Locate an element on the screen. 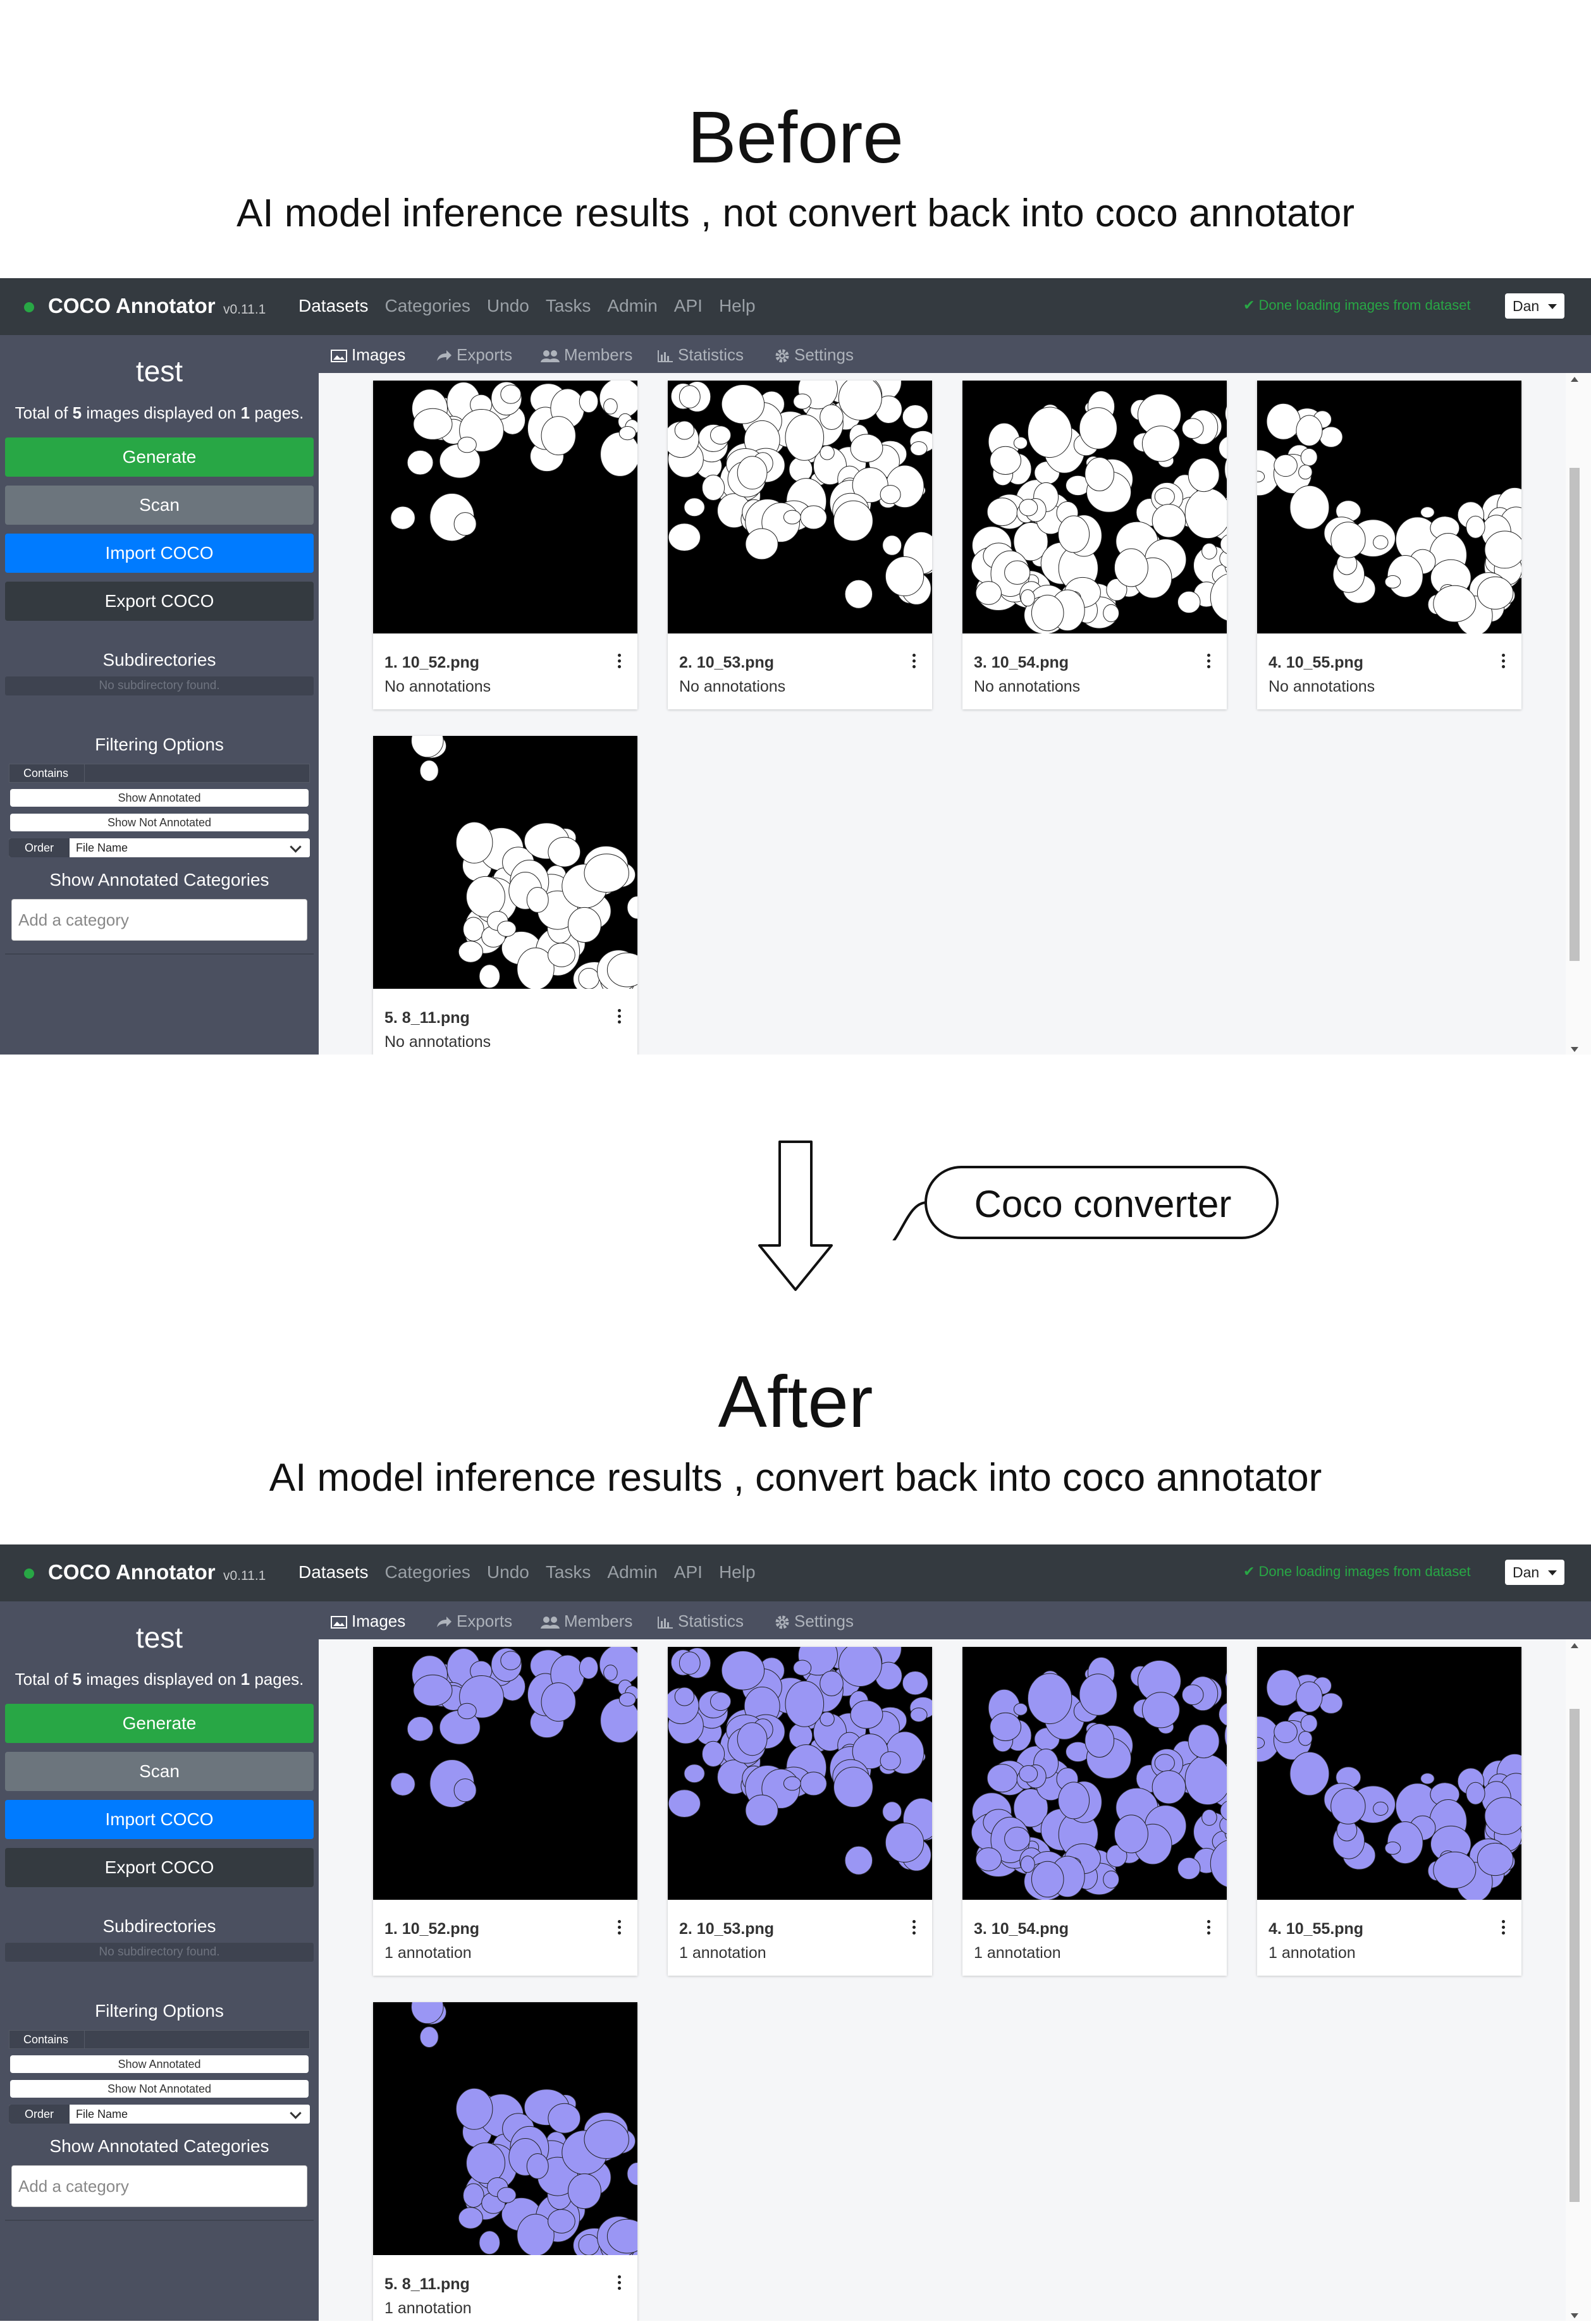  image-card-5: 5. 8_11.png No annotations is located at coordinates (505, 895).